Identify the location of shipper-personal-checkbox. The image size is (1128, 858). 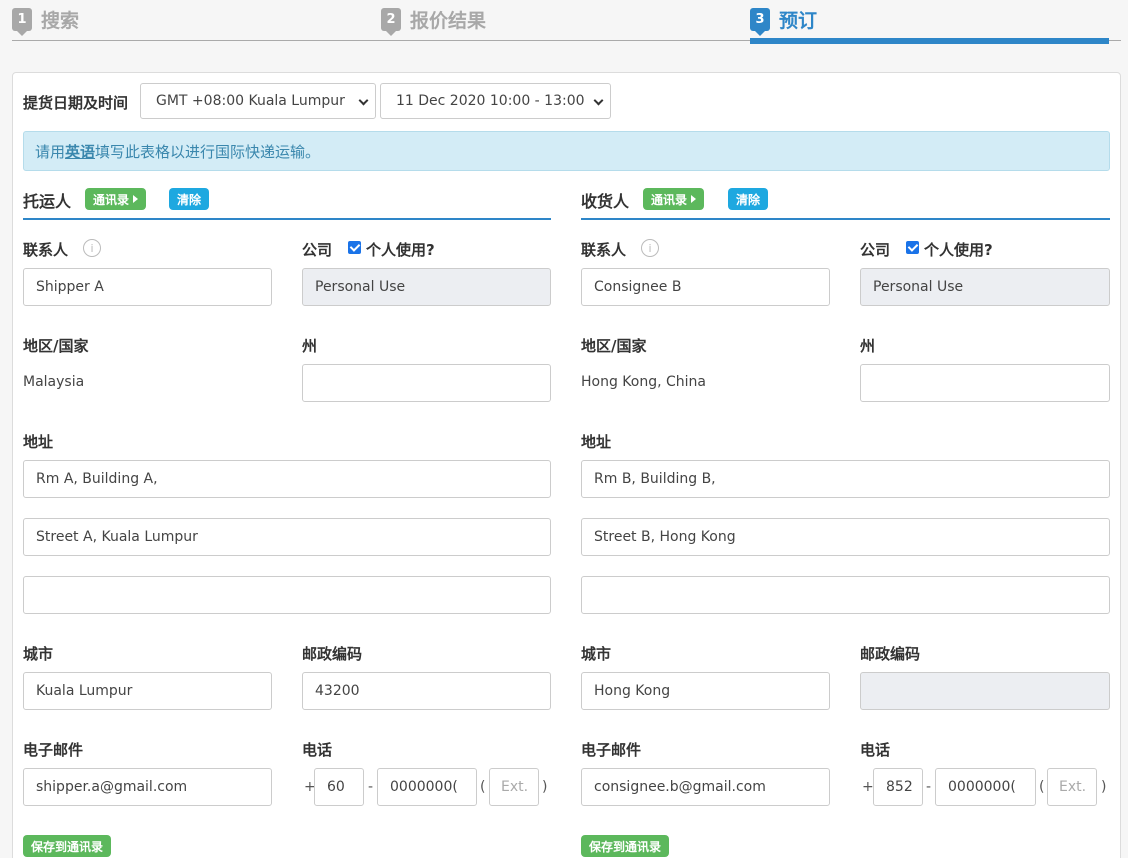
(354, 247).